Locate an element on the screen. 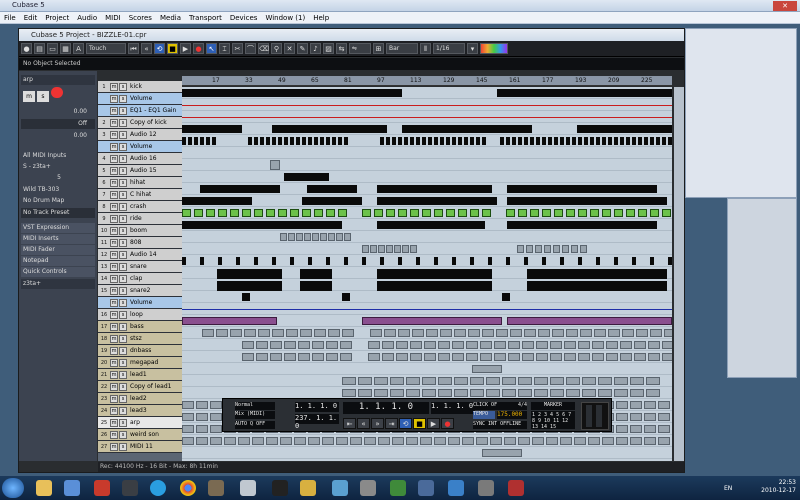 The width and height of the screenshot is (800, 500). track-row: 12 m s Audio 14 is located at coordinates (140, 255).